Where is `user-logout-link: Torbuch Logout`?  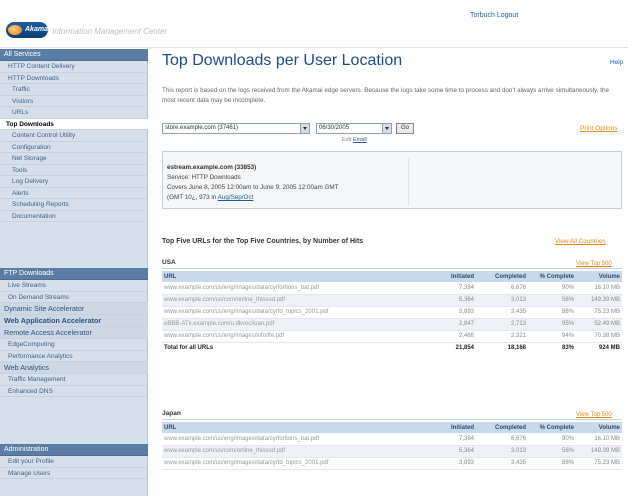 user-logout-link: Torbuch Logout is located at coordinates (494, 15).